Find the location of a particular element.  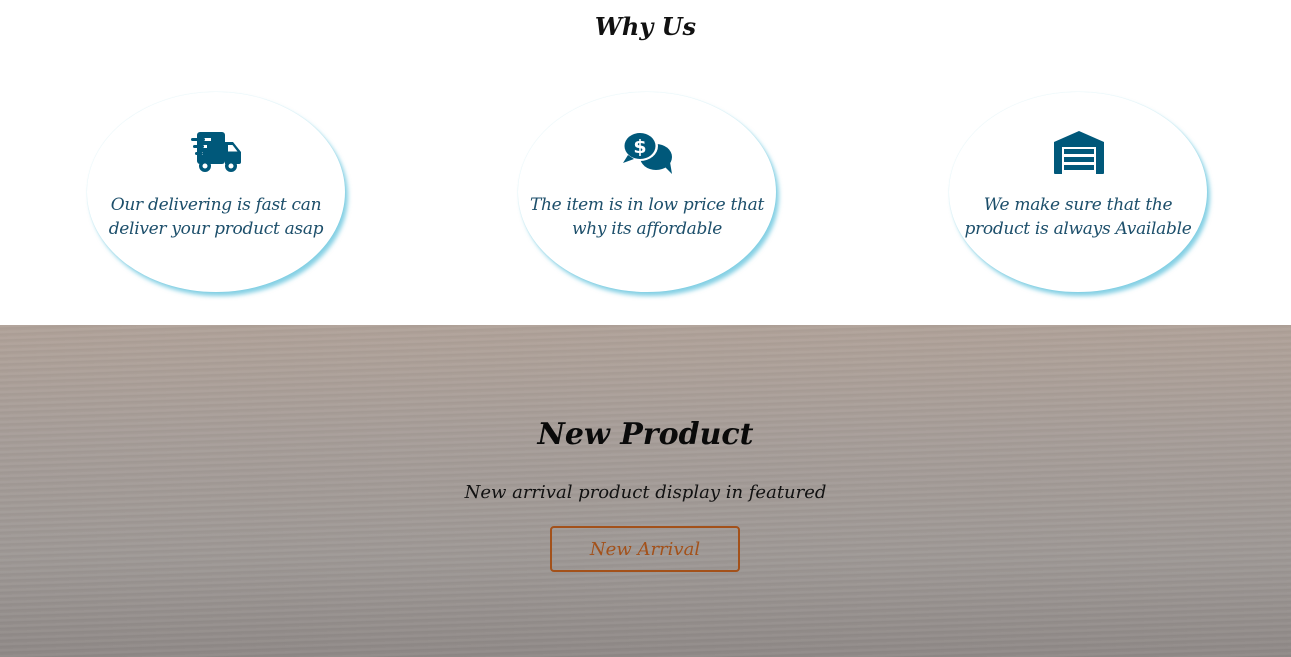

new-product-title: New Product is located at coordinates (645, 434).